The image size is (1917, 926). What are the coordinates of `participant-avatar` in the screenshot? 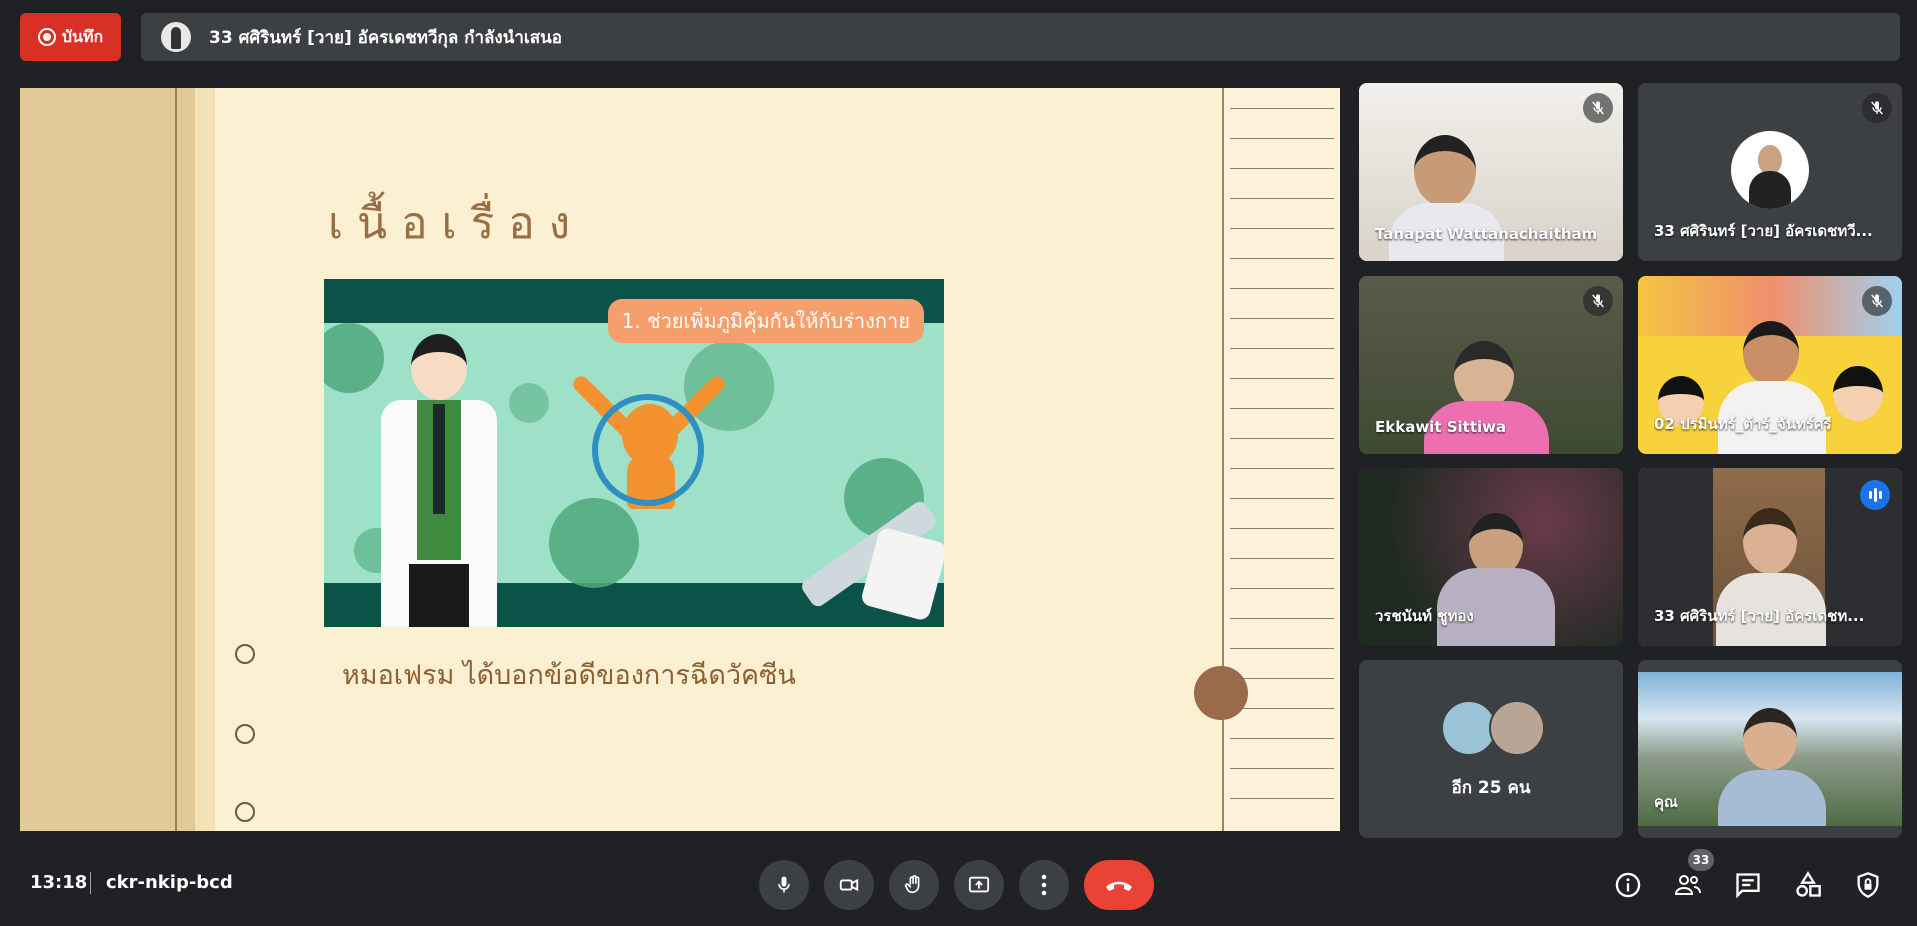 It's located at (1770, 170).